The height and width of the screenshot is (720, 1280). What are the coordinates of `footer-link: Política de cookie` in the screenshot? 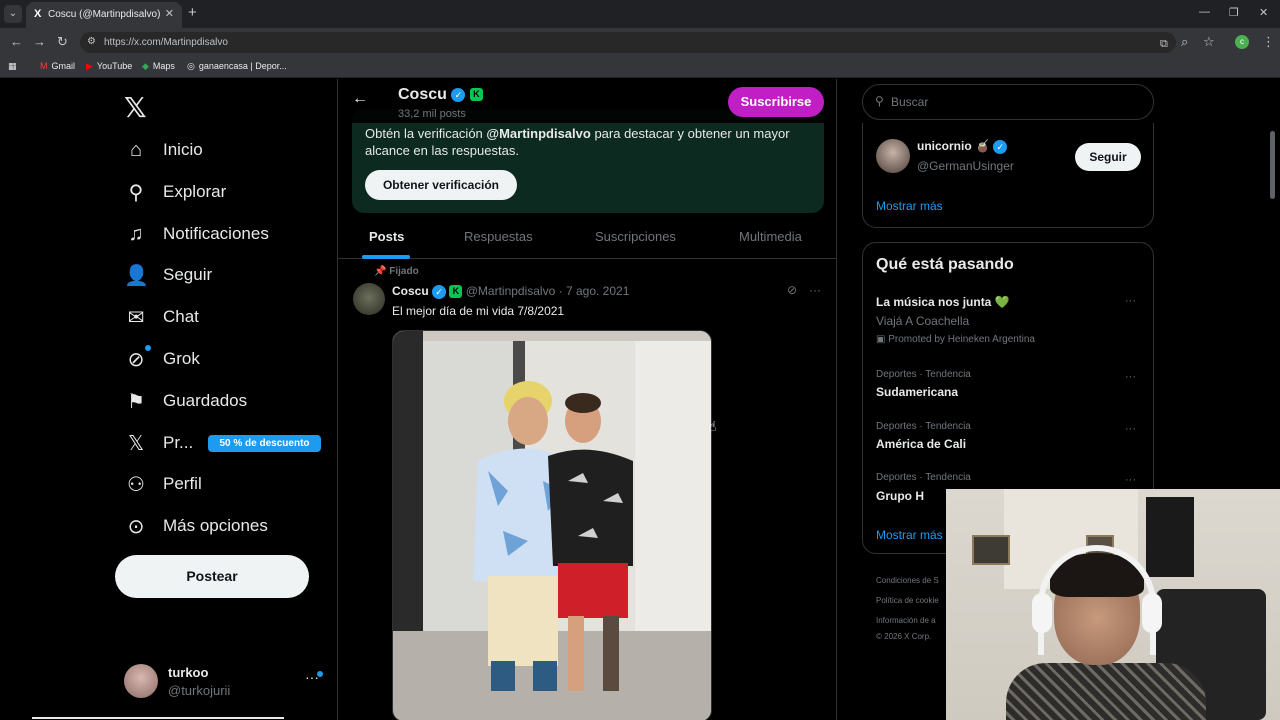 It's located at (907, 600).